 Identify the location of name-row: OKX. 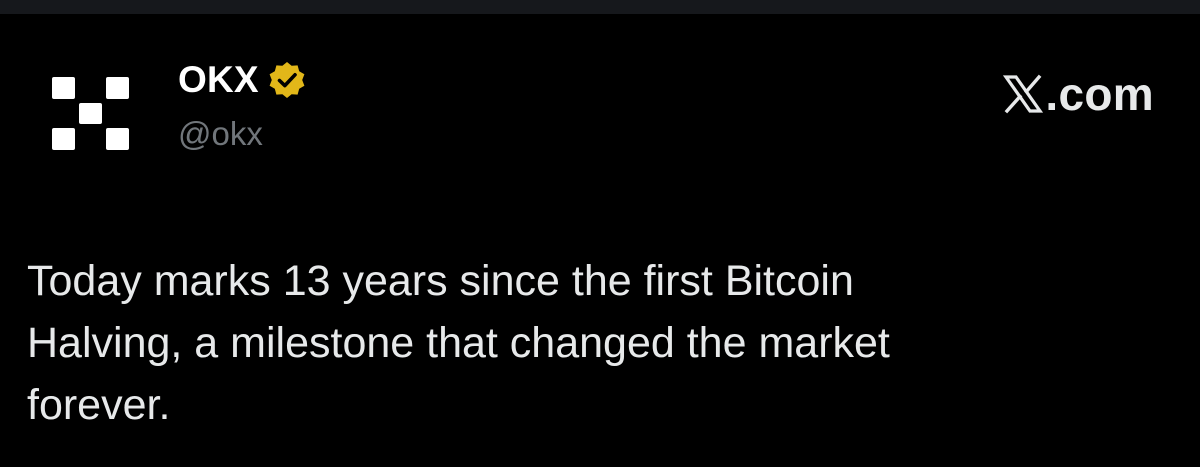
(242, 80).